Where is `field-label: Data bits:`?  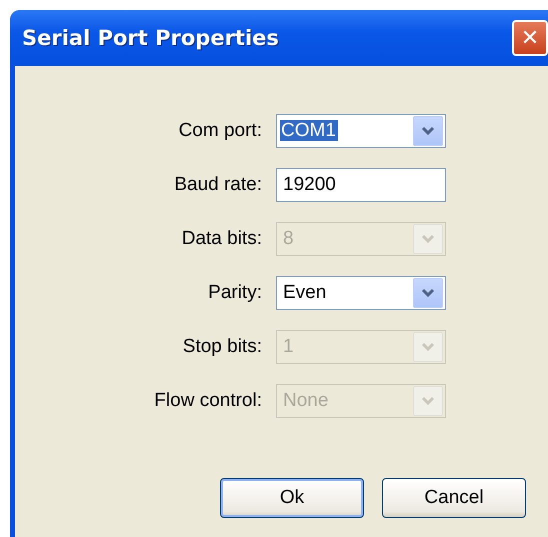 field-label: Data bits: is located at coordinates (221, 239).